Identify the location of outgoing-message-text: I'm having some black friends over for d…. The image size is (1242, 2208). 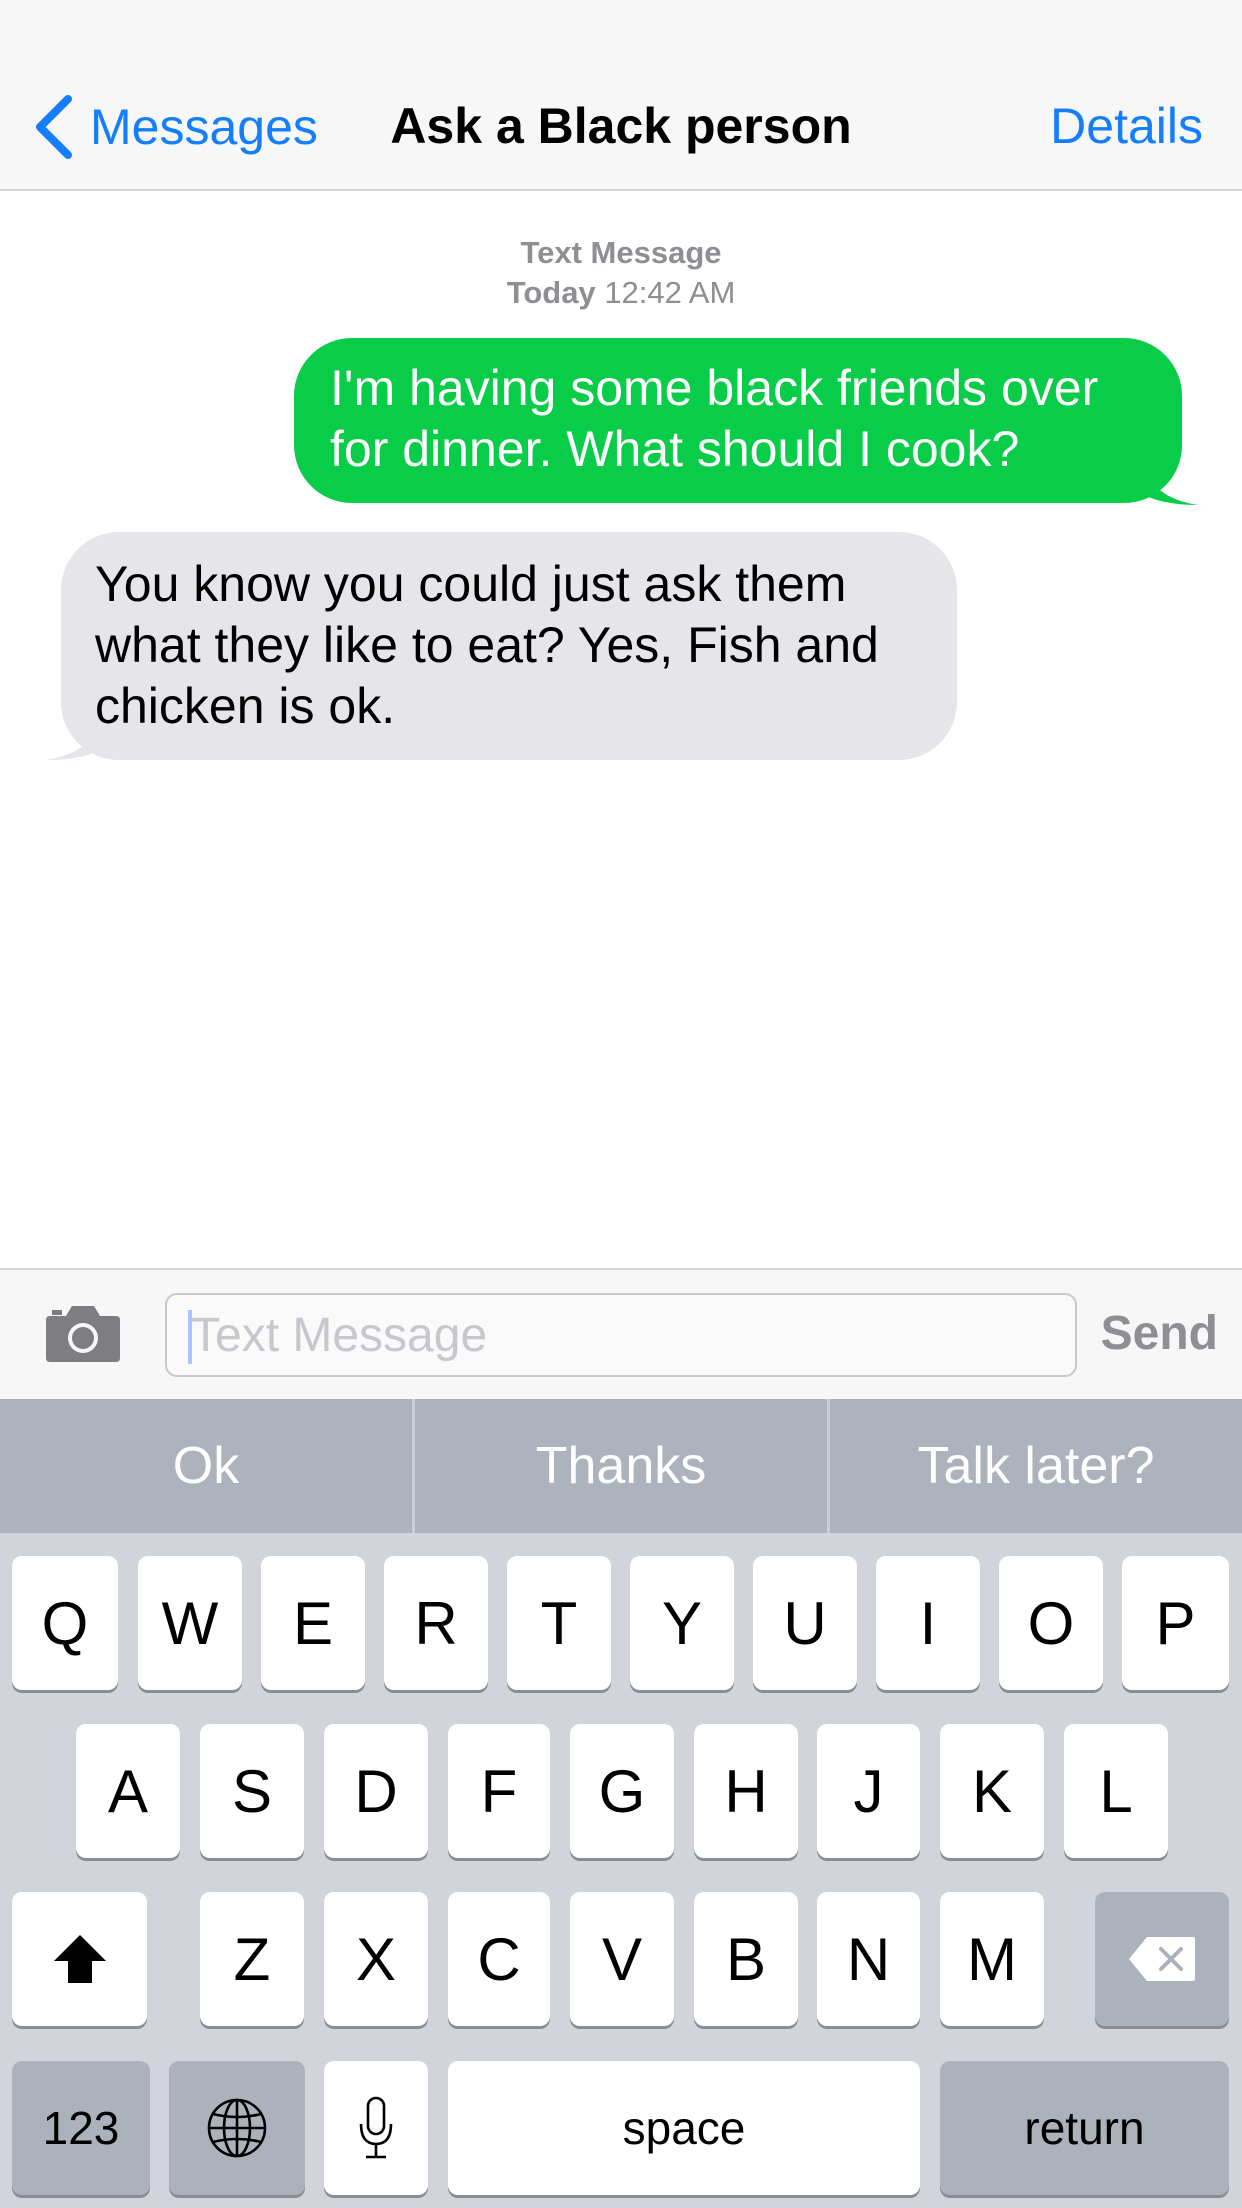
(714, 418).